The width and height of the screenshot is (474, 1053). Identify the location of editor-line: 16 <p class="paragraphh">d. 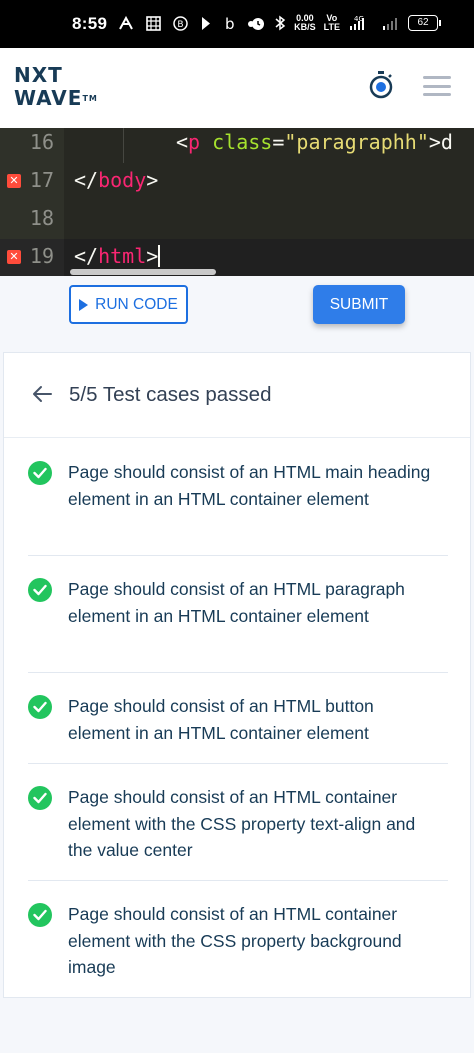
(237, 145).